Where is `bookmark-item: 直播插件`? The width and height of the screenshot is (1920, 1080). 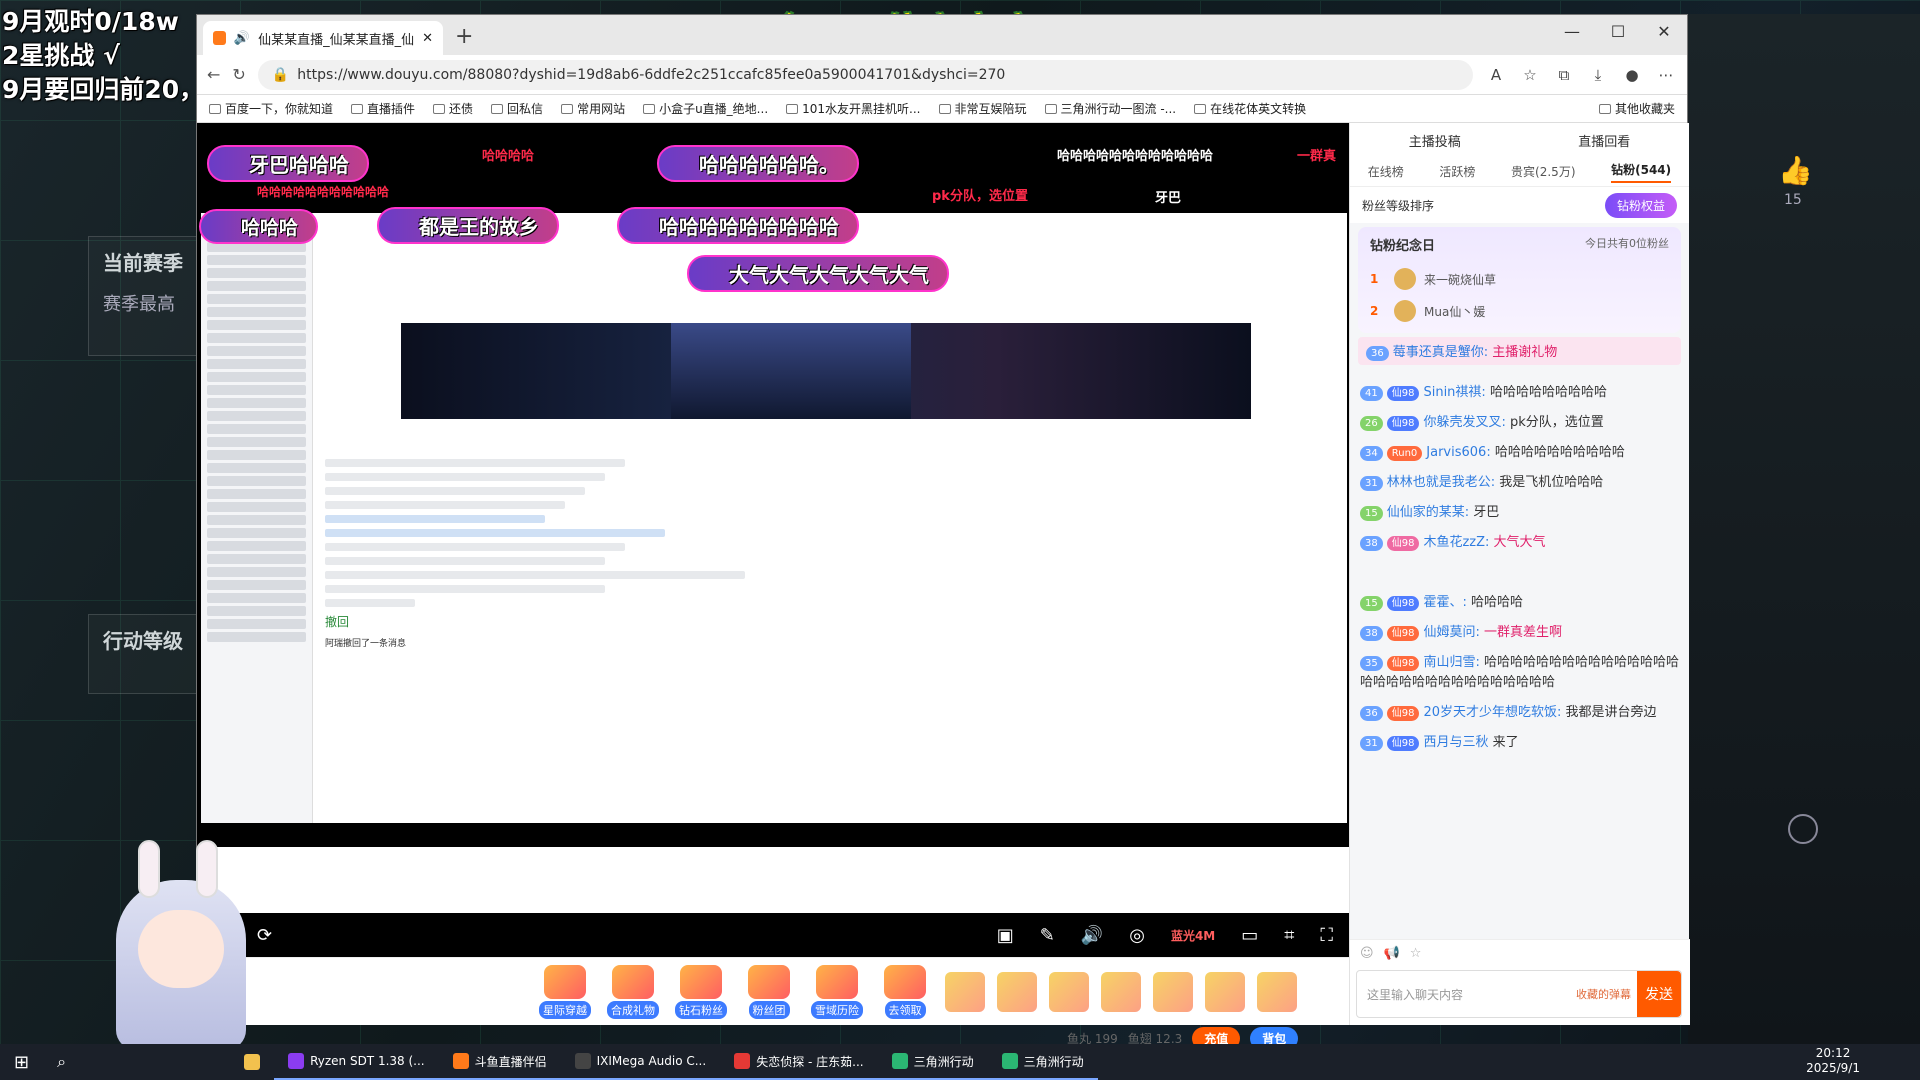
bookmark-item: 直播插件 is located at coordinates (383, 108).